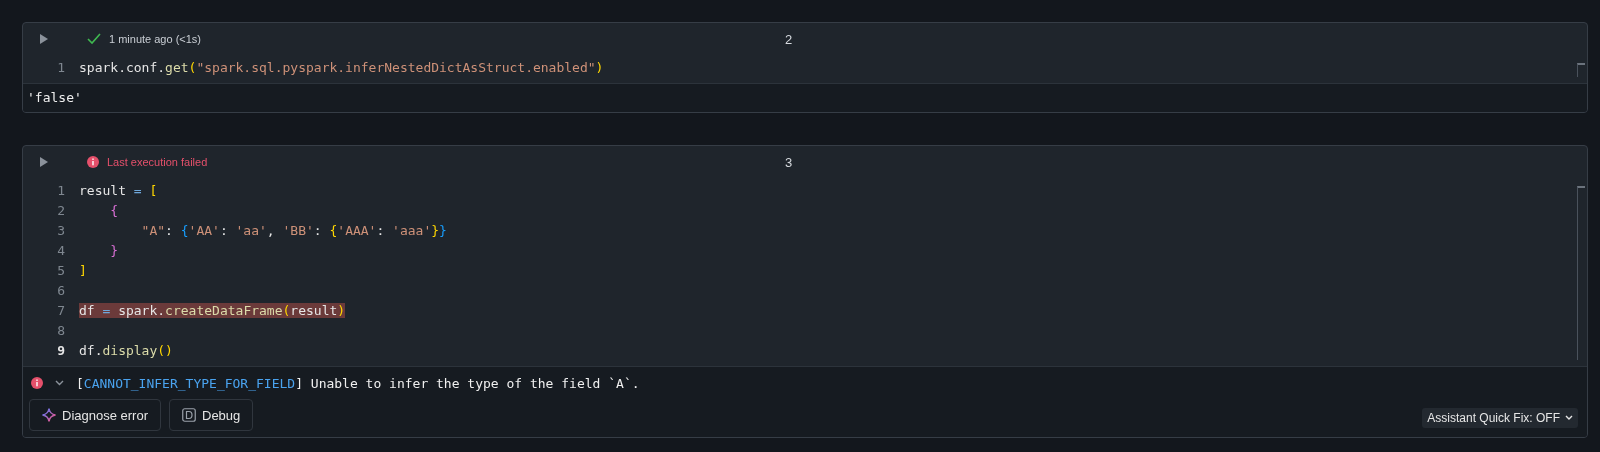 The height and width of the screenshot is (452, 1600). What do you see at coordinates (1500, 418) in the screenshot?
I see `quick-fix-dropdown: Assistant Quick Fix: OFF` at bounding box center [1500, 418].